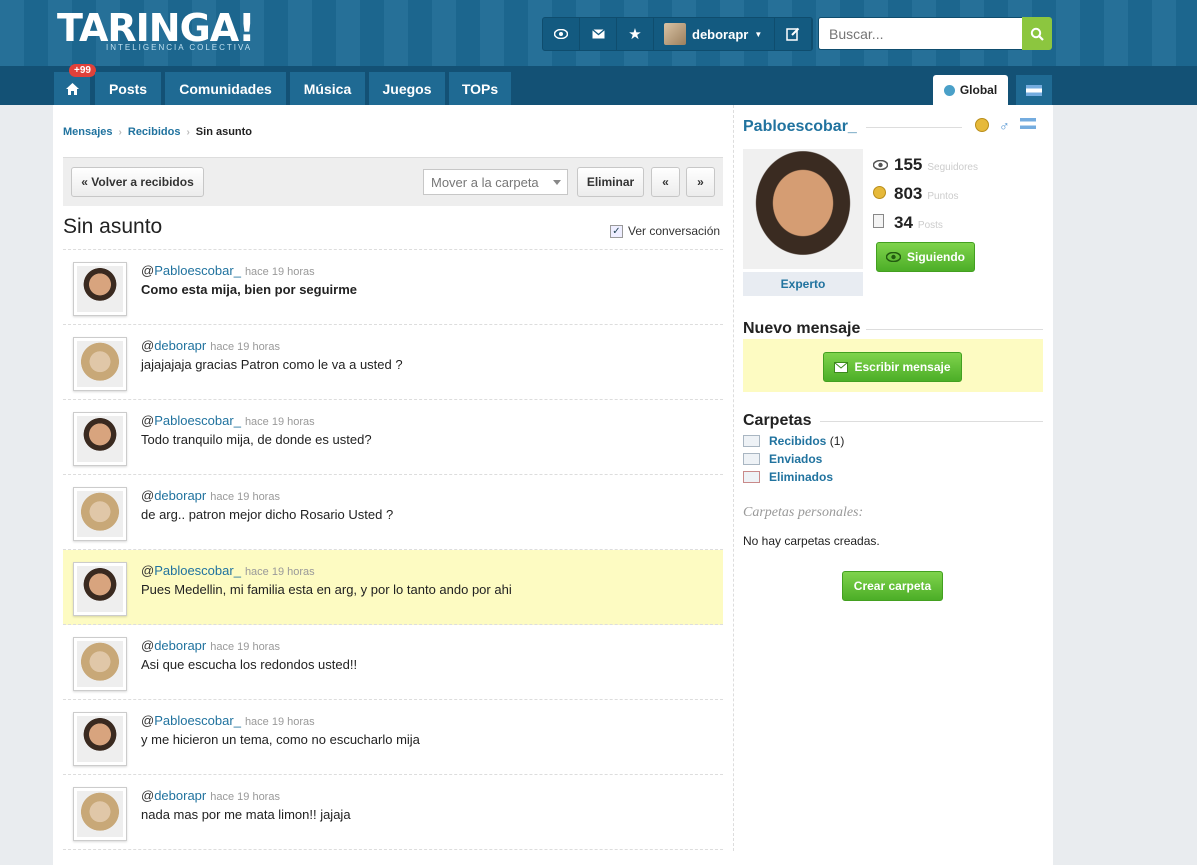 The image size is (1197, 865). Describe the element at coordinates (970, 90) in the screenshot. I see `tab-global: Global` at that location.